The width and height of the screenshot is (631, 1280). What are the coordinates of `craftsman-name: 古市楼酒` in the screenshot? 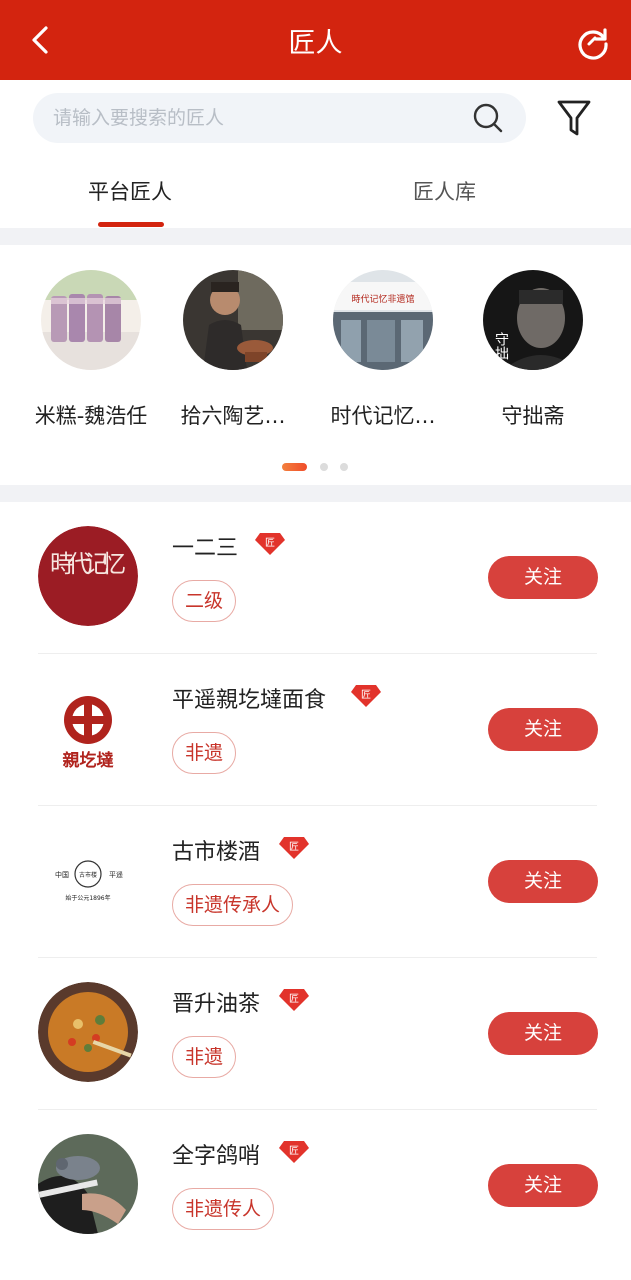 It's located at (216, 852).